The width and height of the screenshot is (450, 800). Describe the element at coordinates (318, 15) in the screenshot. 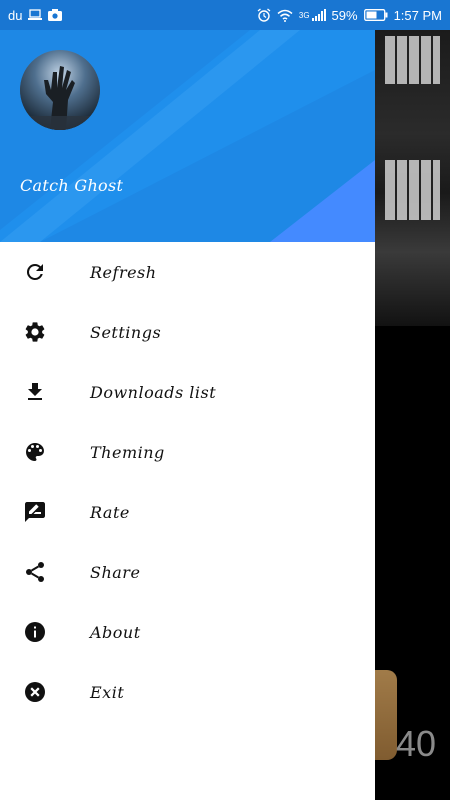

I see `signal-icon` at that location.